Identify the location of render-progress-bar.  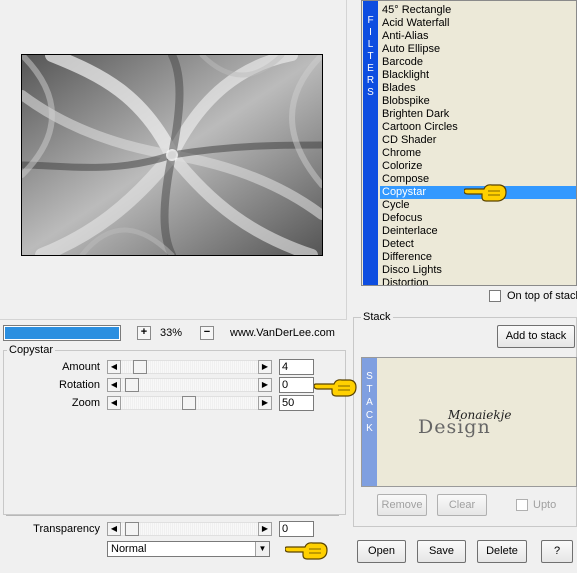
(62, 333).